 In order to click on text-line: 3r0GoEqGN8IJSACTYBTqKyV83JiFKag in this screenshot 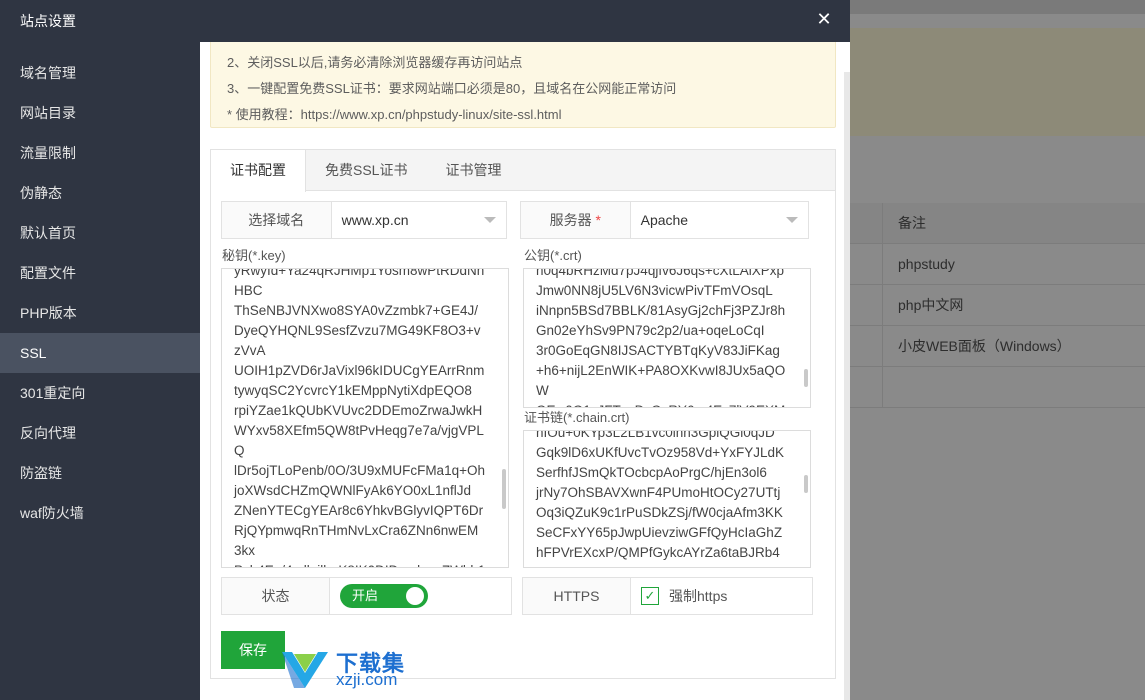, I will do `click(658, 350)`.